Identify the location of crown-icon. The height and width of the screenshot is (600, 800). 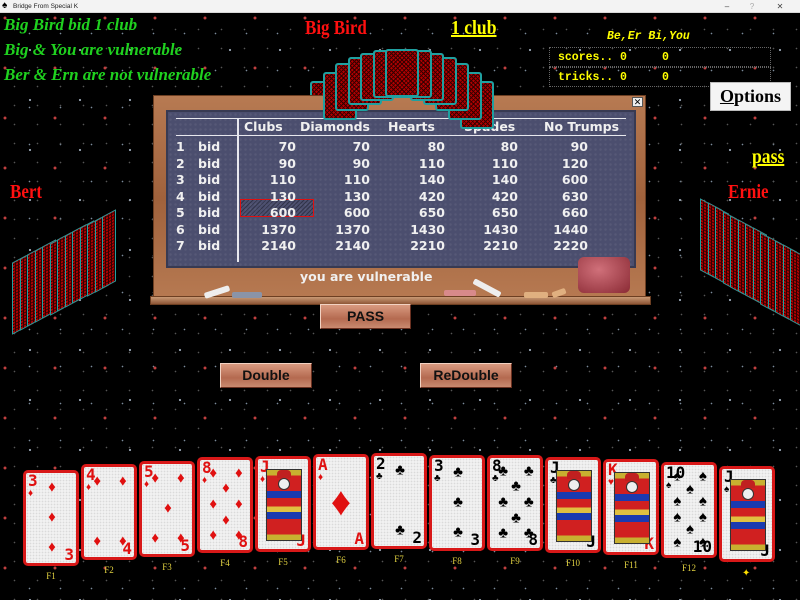
(574, 475).